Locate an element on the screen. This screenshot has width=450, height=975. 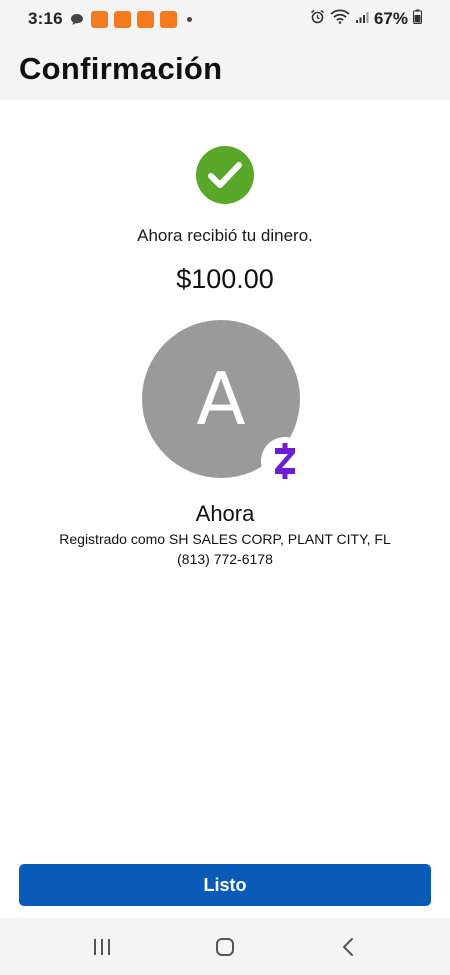
recent-apps-icon is located at coordinates (101, 946).